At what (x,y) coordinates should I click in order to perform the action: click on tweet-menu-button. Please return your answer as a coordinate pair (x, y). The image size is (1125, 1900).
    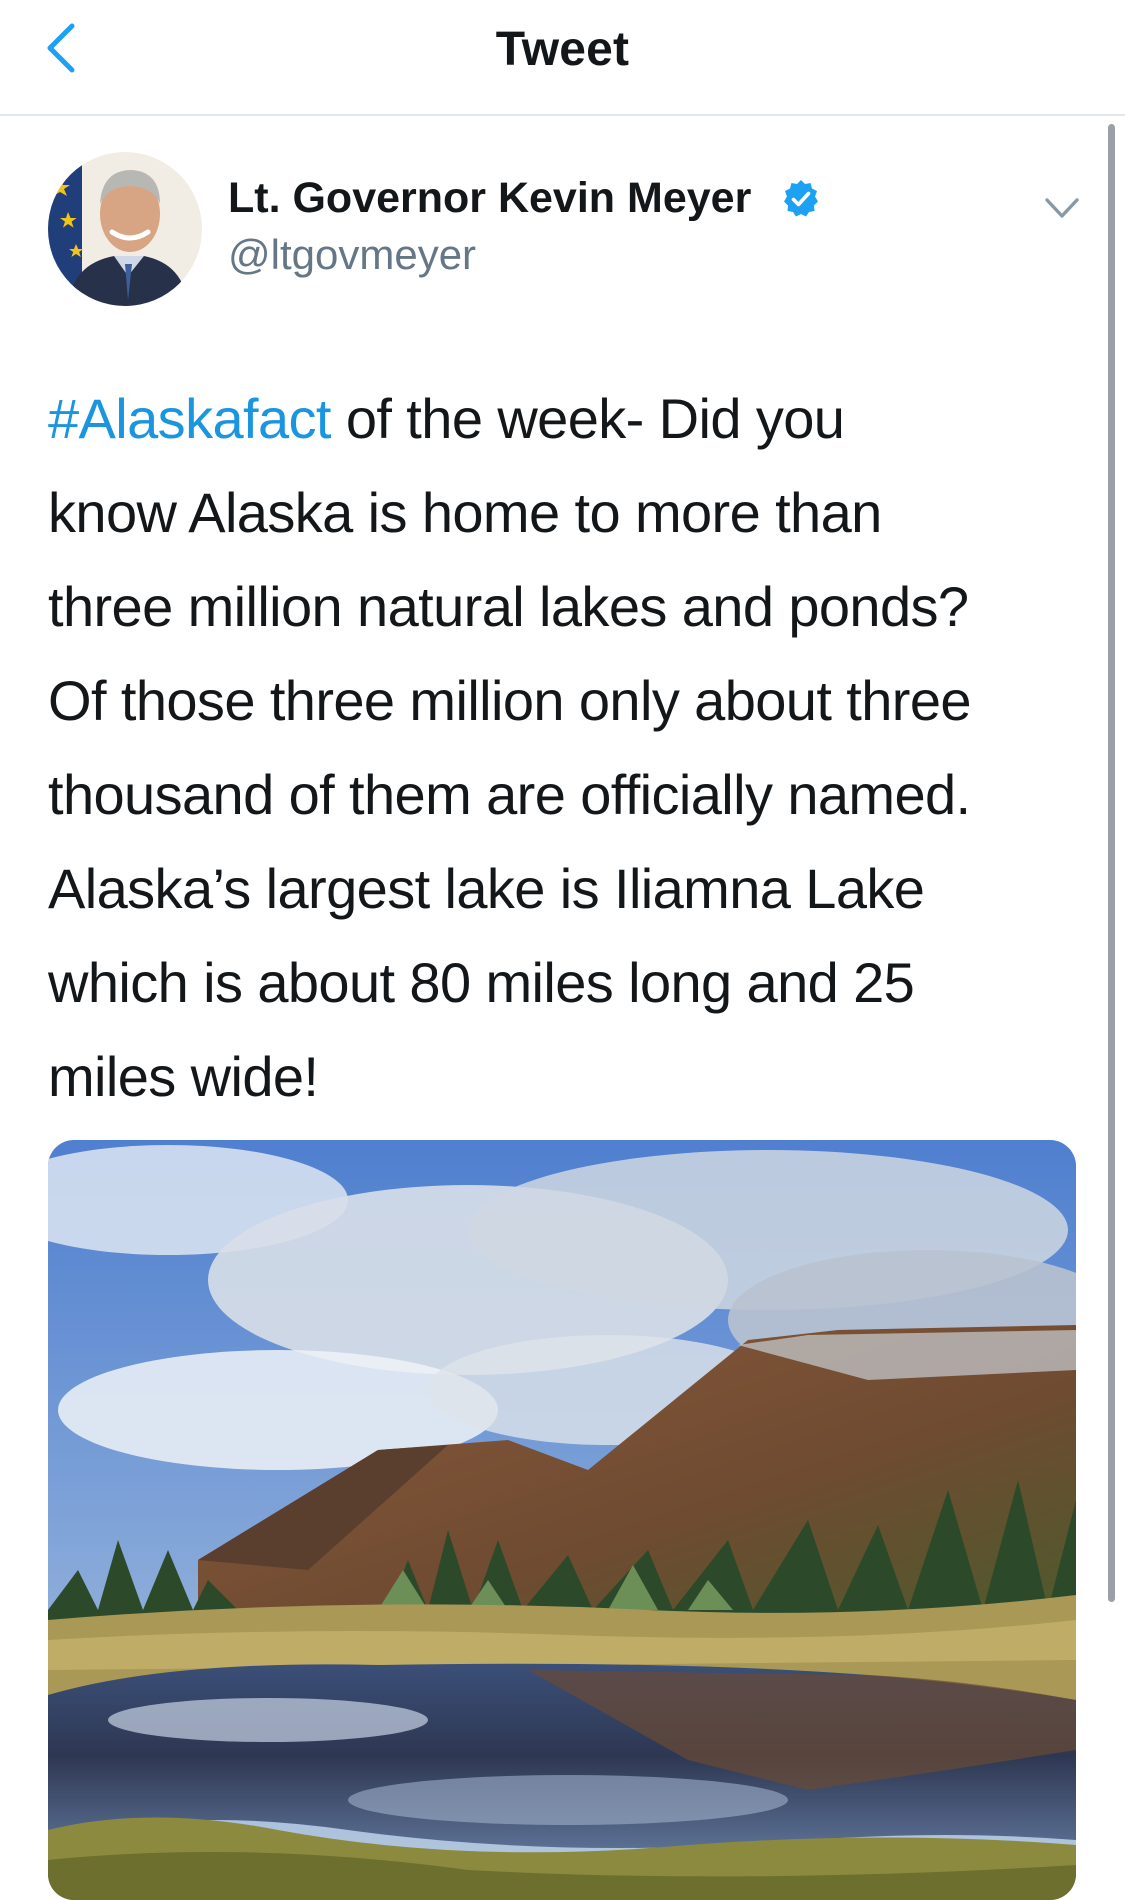
    Looking at the image, I should click on (1062, 208).